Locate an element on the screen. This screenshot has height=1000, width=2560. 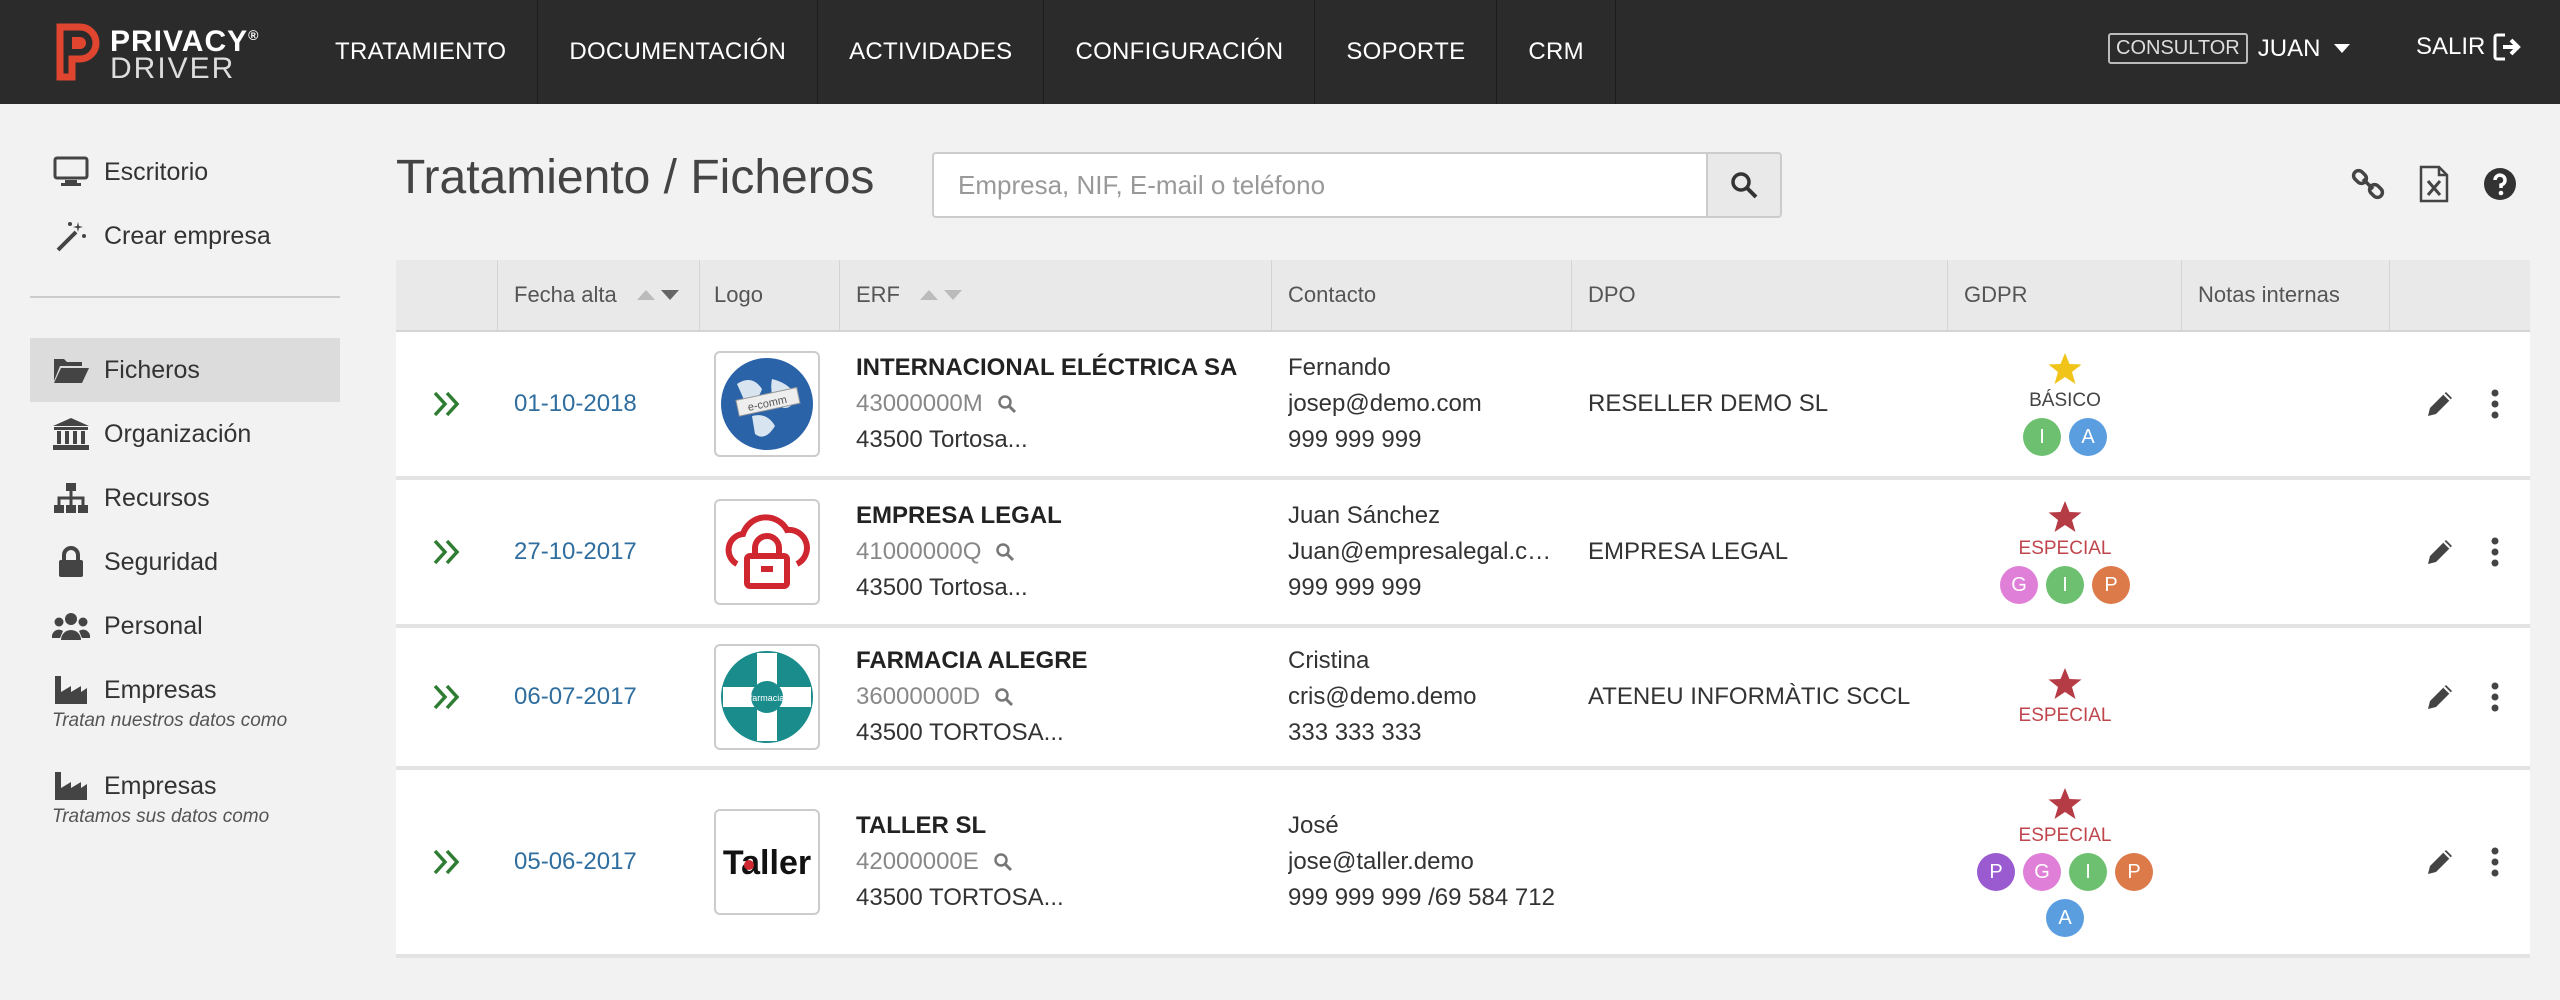
nav-actividades: ACTIVIDADES is located at coordinates (931, 52).